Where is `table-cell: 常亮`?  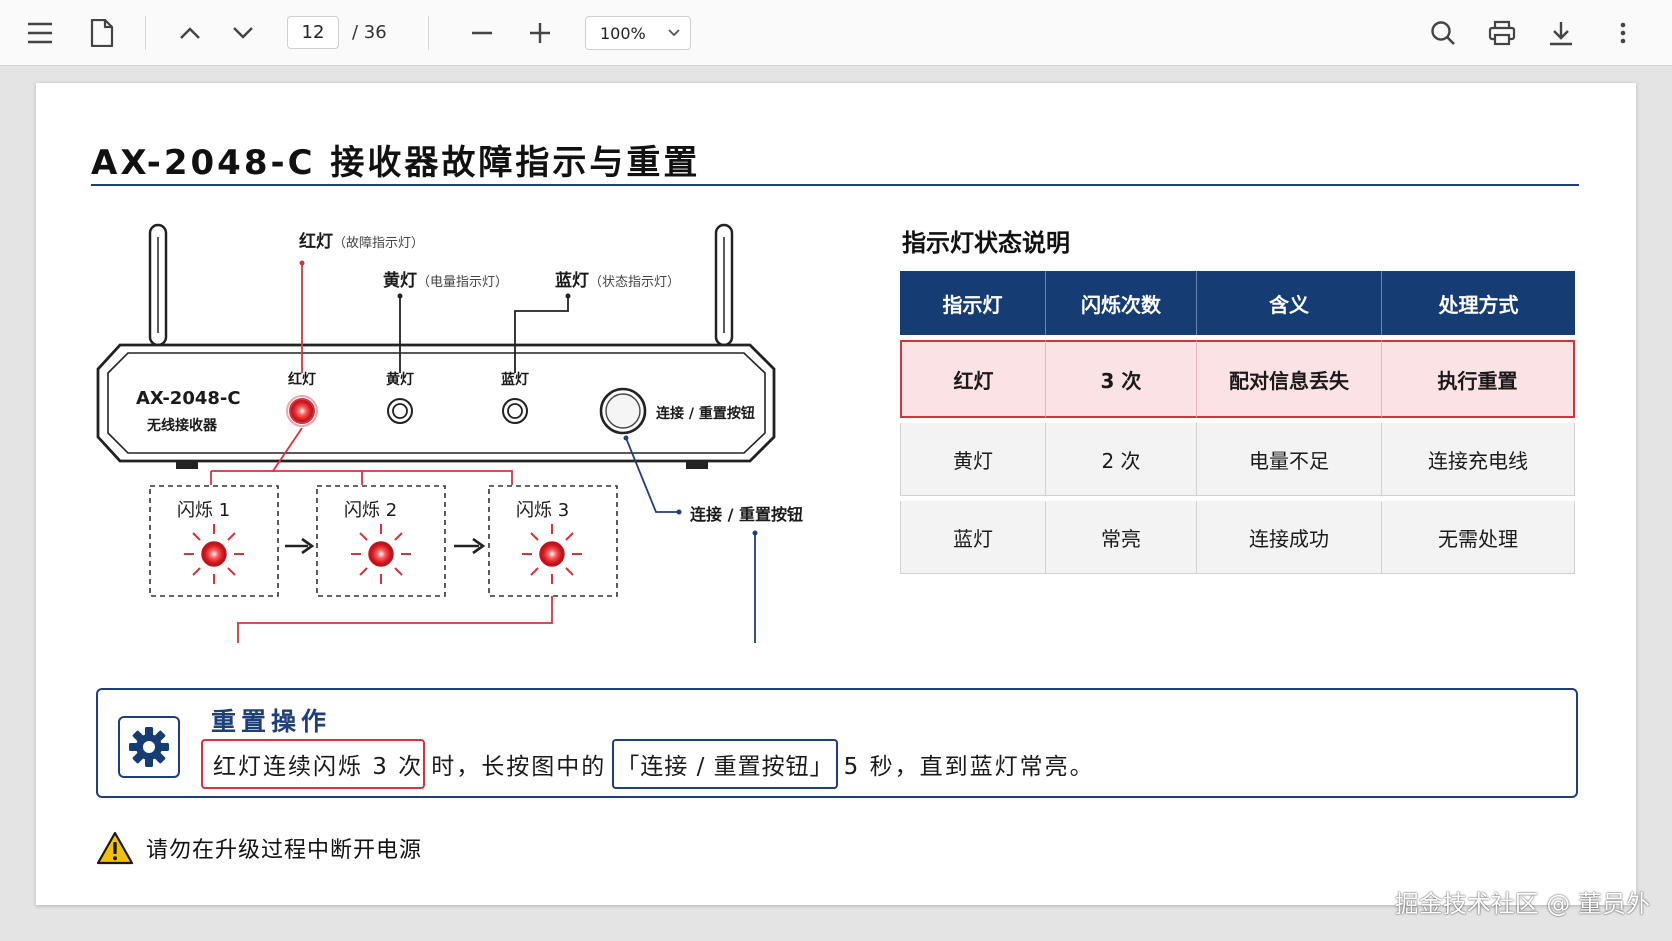
table-cell: 常亮 is located at coordinates (1121, 537).